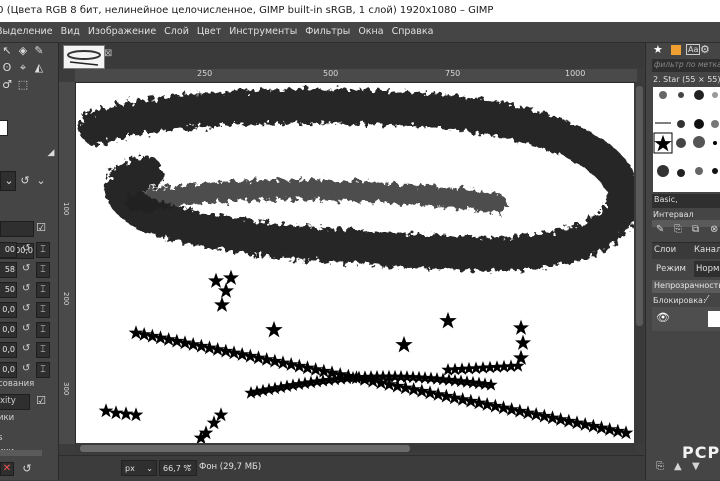  I want to click on paintbrush-tool-icon: ↖, so click(7, 51).